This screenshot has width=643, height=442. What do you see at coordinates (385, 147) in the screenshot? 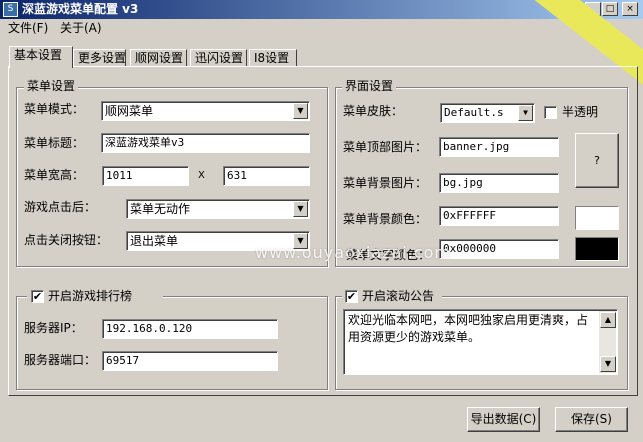
I see `banner-label: 菜单顶部图片：` at bounding box center [385, 147].